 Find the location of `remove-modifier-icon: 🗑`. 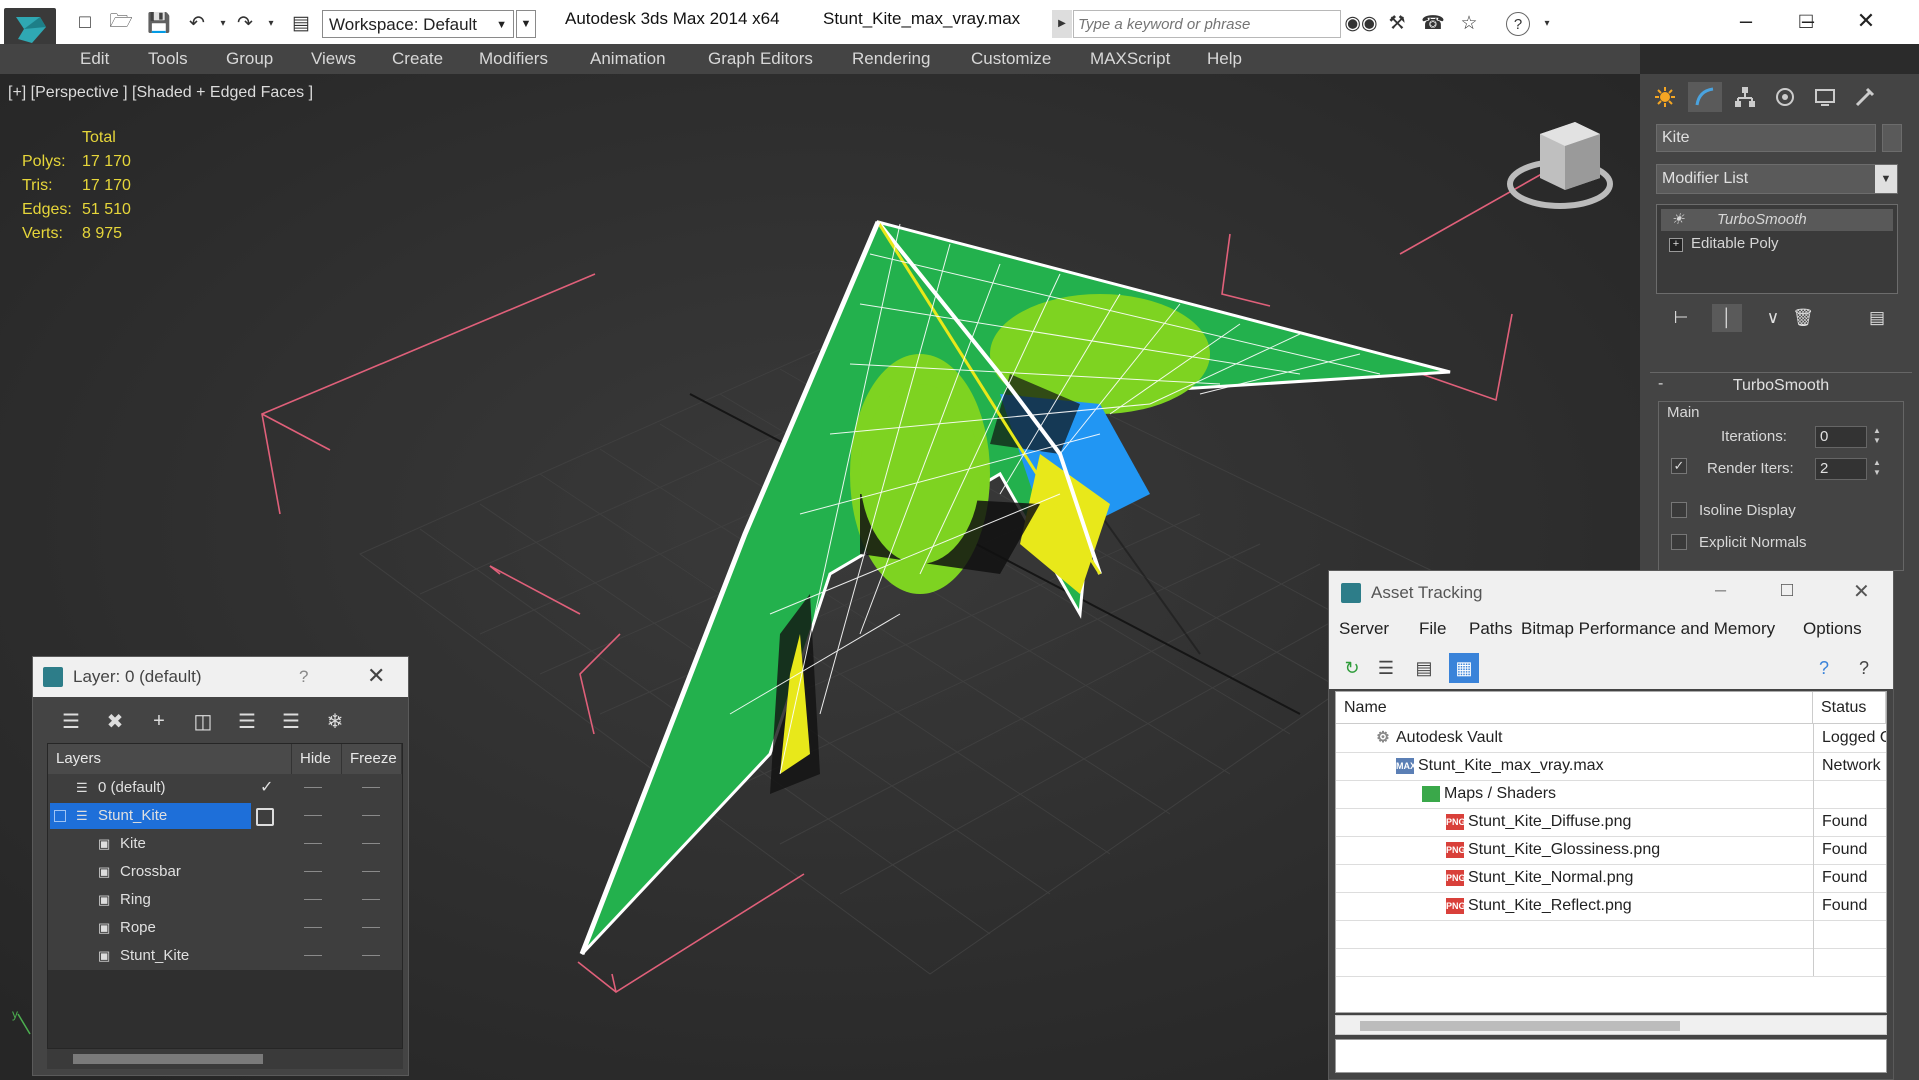

remove-modifier-icon: 🗑 is located at coordinates (1803, 318).